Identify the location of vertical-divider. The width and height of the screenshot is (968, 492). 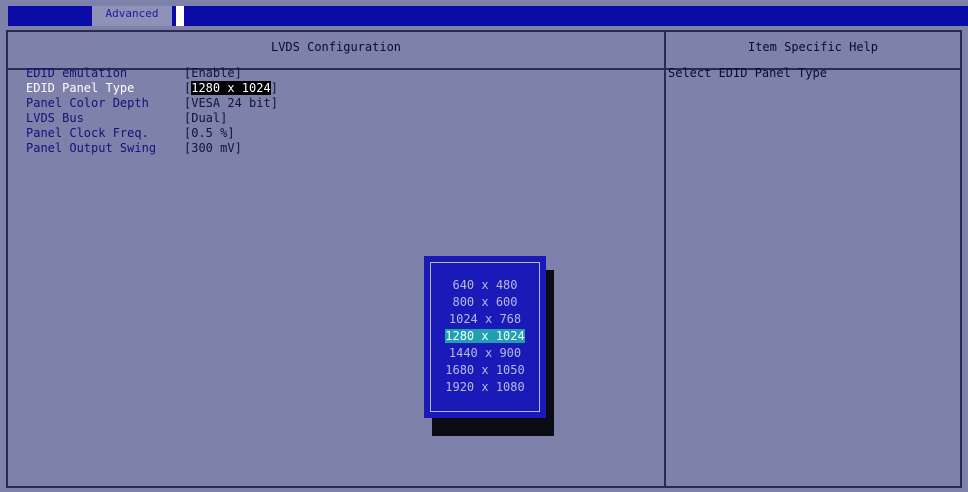
(665, 259).